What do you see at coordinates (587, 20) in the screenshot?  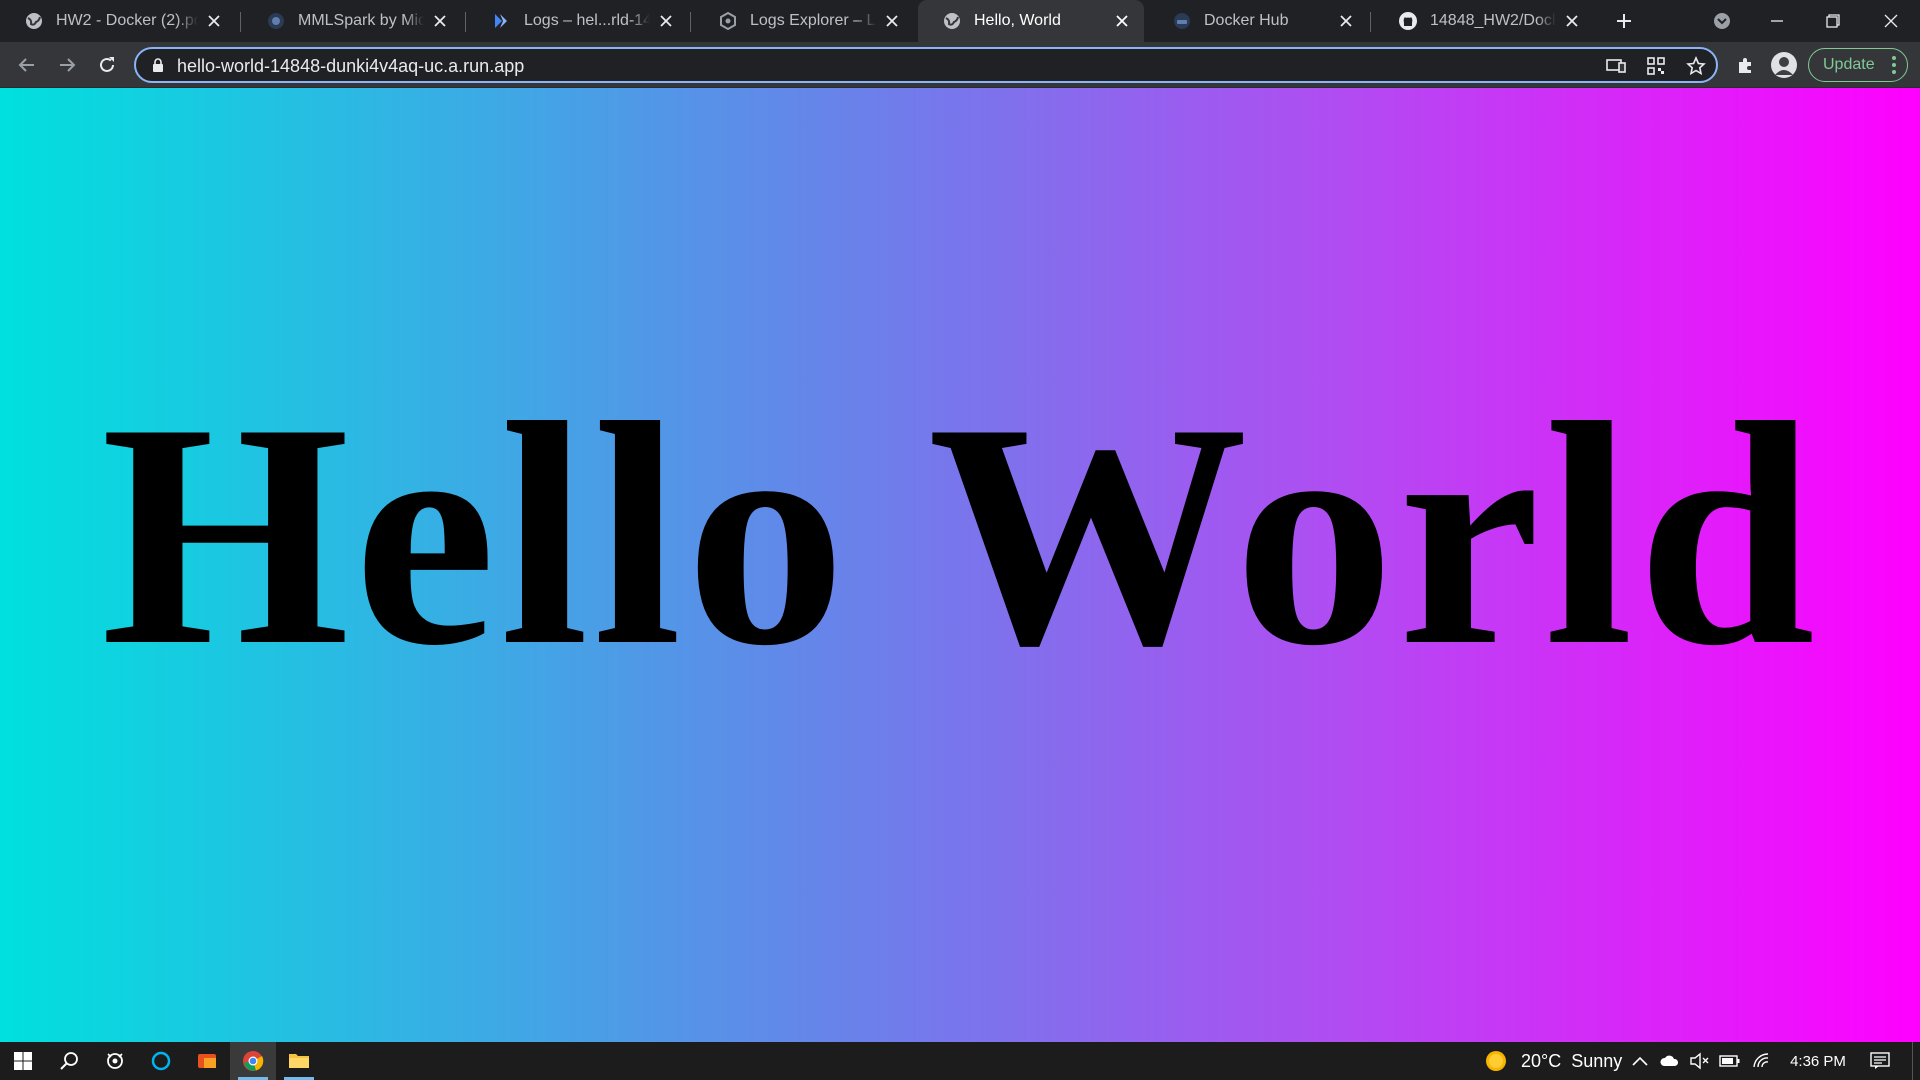 I see `tab-title: Logs – hel...rld-14848` at bounding box center [587, 20].